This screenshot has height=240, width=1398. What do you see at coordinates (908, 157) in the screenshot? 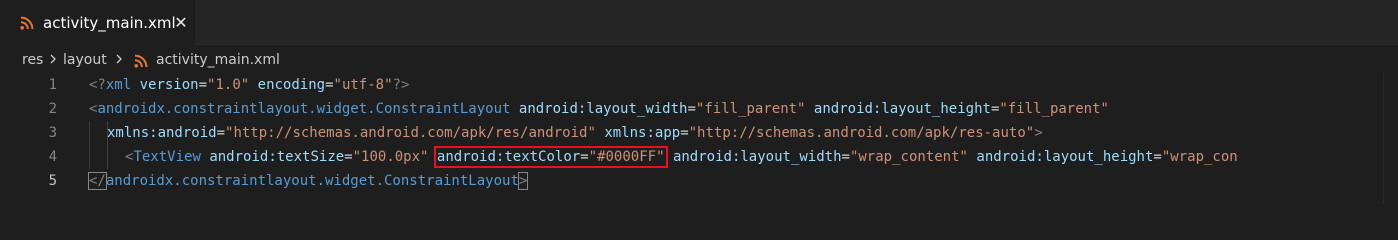
I see `token-string: "wrap_content"` at bounding box center [908, 157].